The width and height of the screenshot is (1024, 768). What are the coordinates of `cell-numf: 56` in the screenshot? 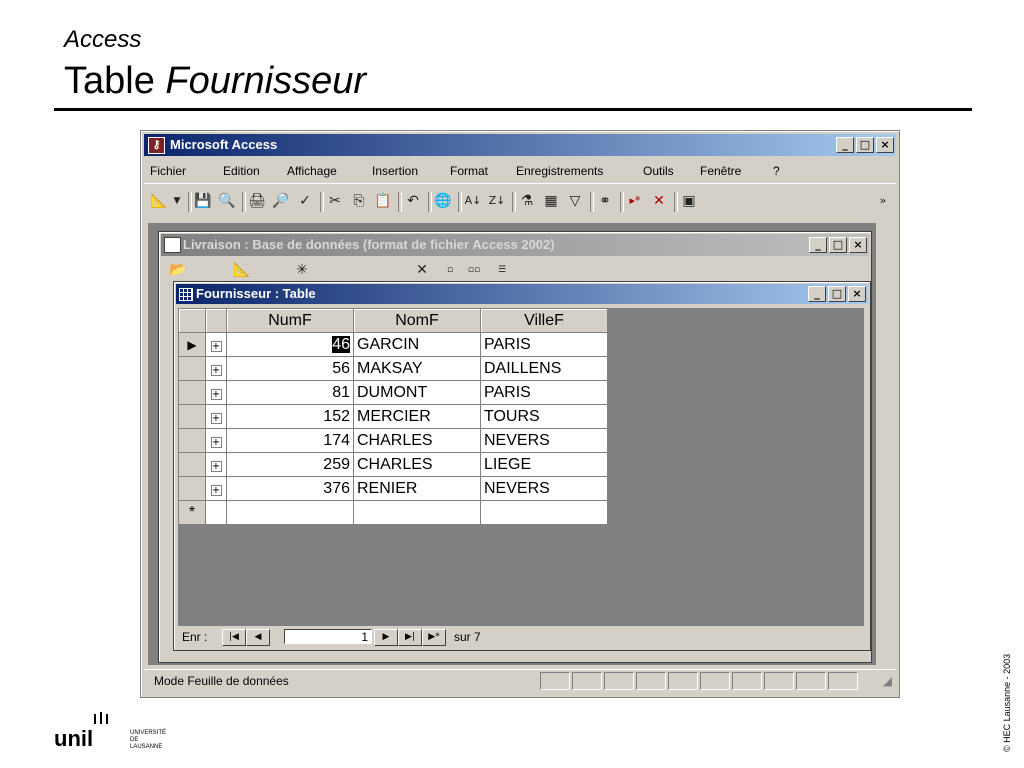 It's located at (290, 368).